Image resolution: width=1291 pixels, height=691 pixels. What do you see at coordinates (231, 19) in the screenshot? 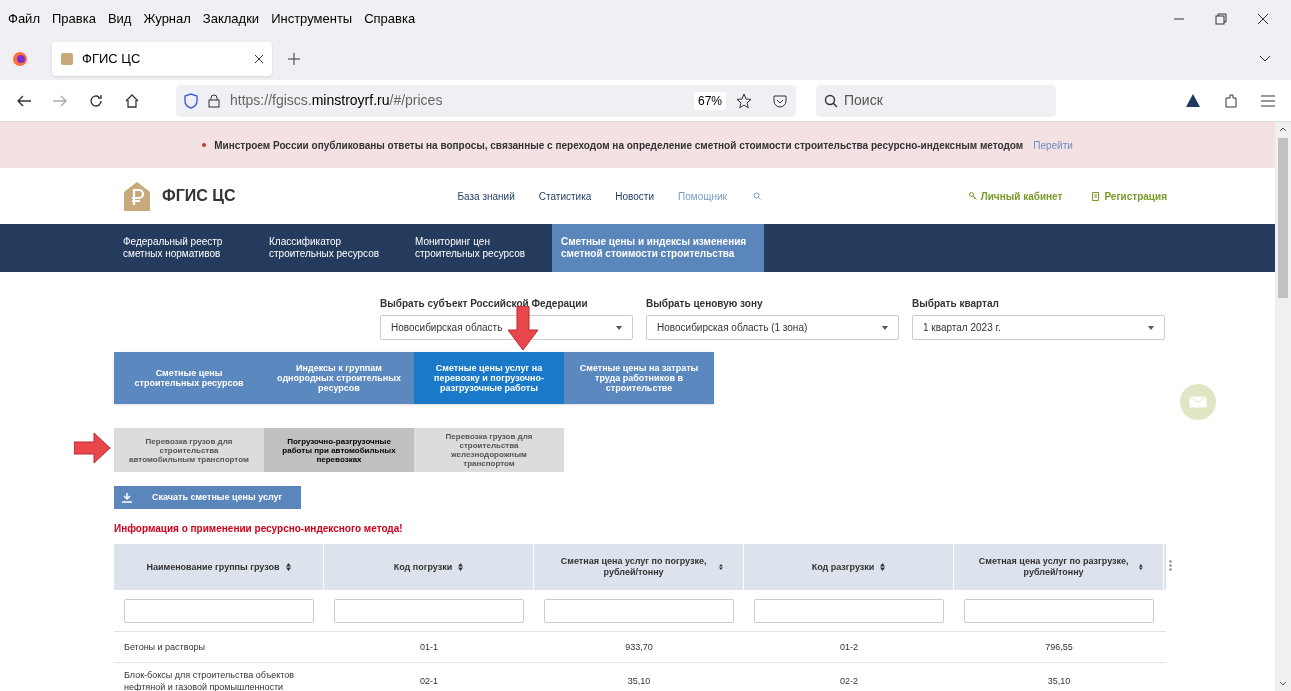
I see `menu-item: Закладки` at bounding box center [231, 19].